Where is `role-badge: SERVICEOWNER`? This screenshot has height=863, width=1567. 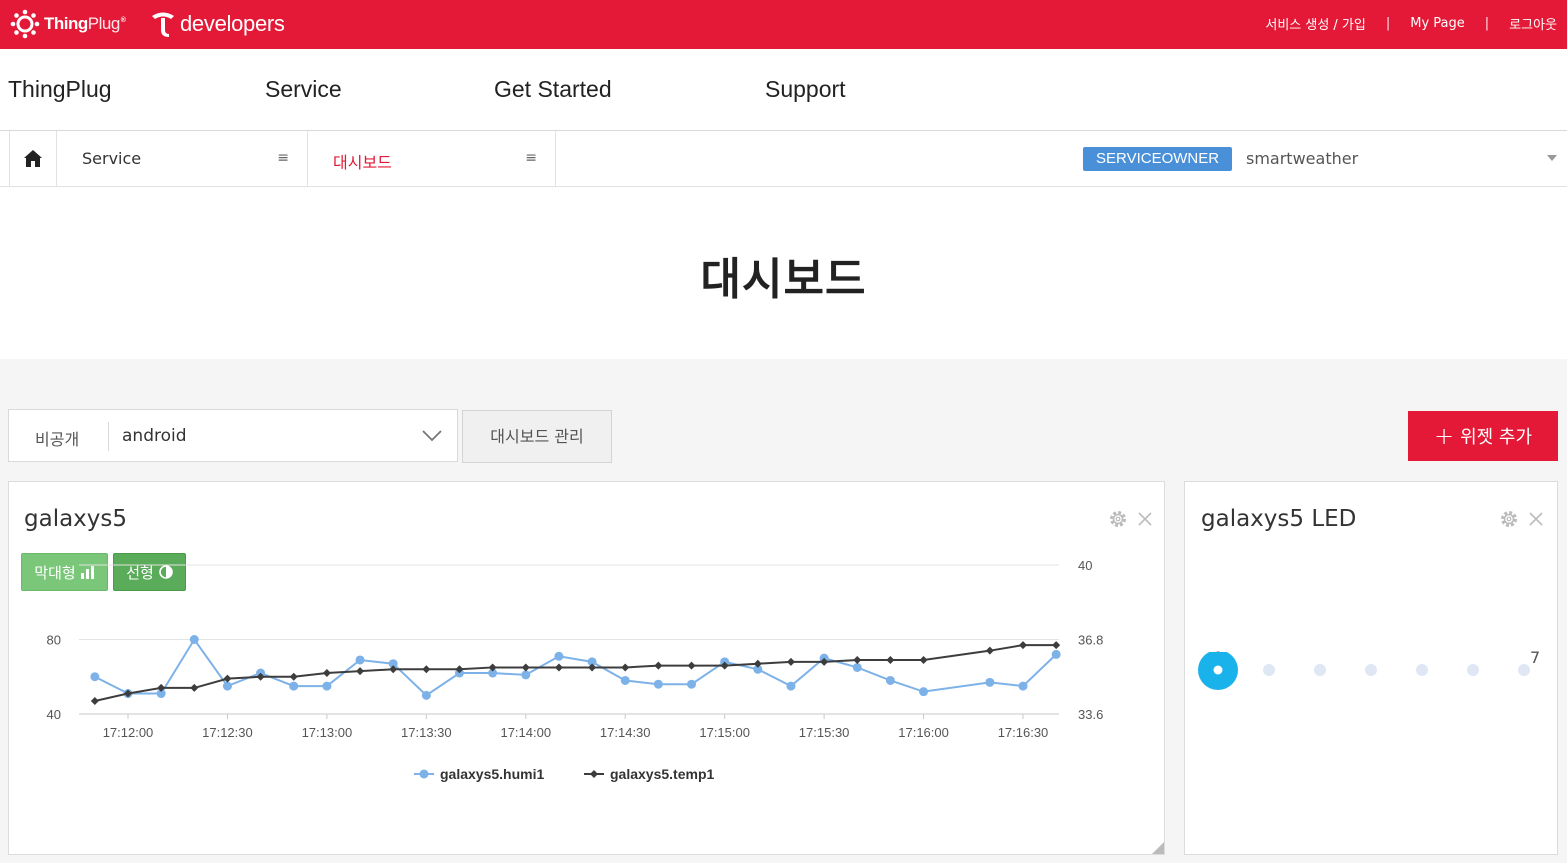 role-badge: SERVICEOWNER is located at coordinates (1158, 159).